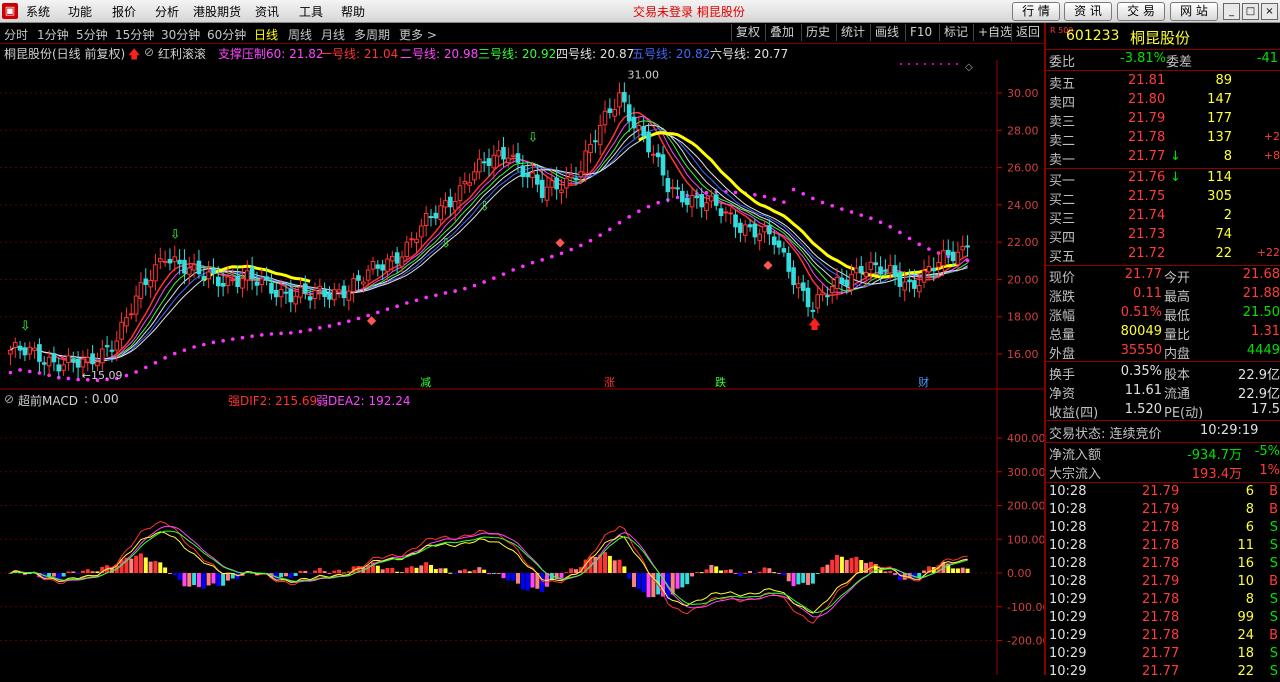 The width and height of the screenshot is (1280, 682). Describe the element at coordinates (1194, 11) in the screenshot. I see `website-button: 网 站` at that location.